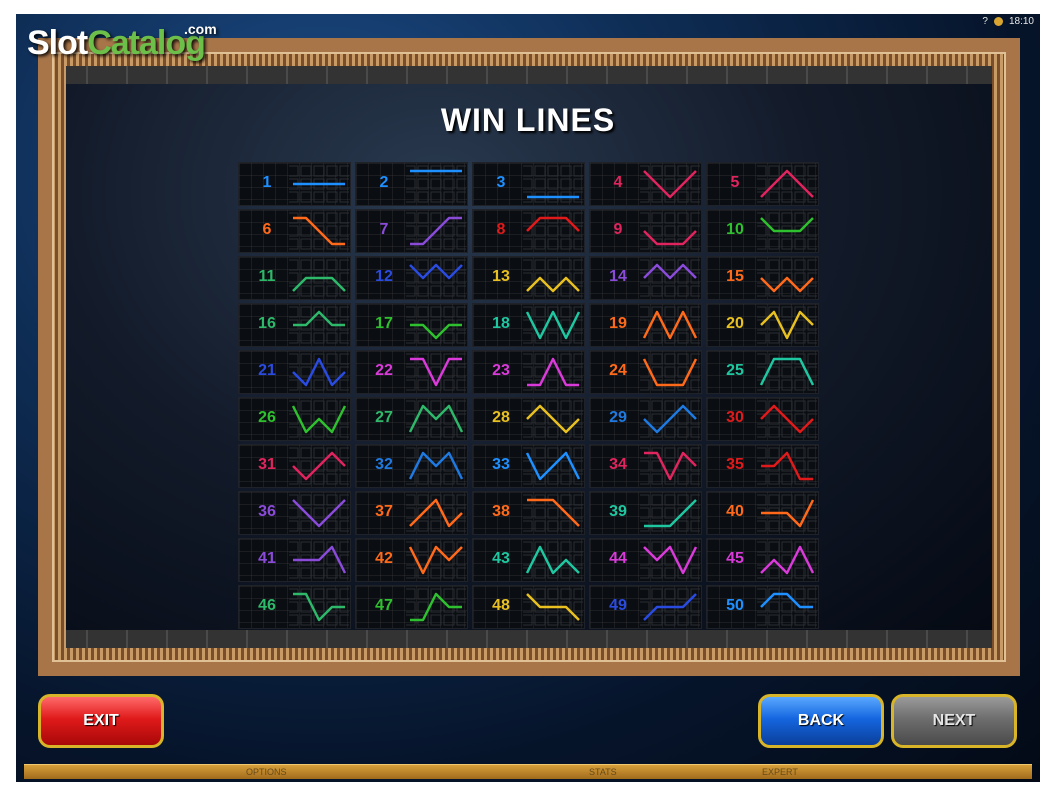 This screenshot has height=798, width=1054. I want to click on win-line-cell: 2, so click(411, 184).